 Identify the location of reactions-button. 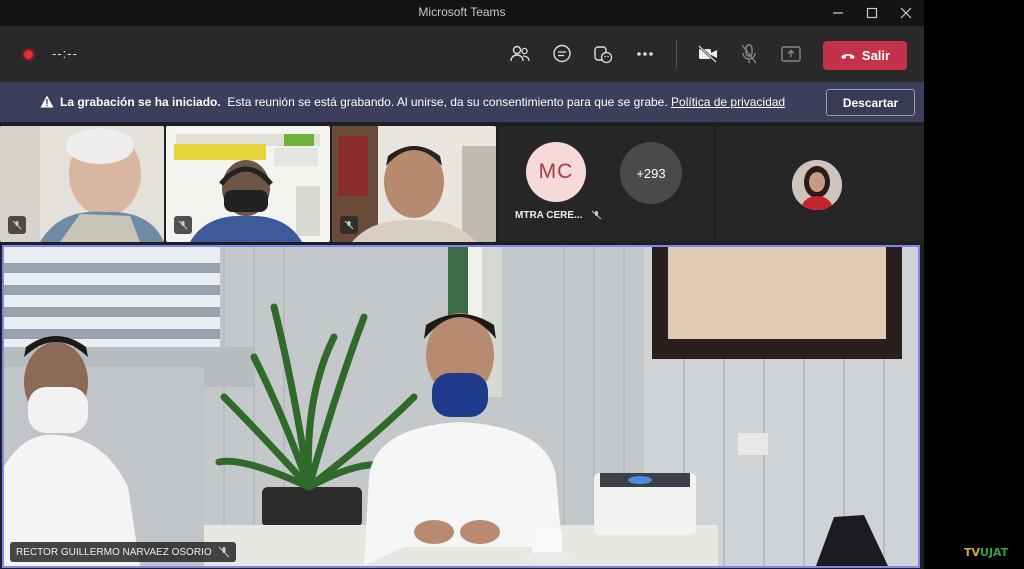
(603, 54).